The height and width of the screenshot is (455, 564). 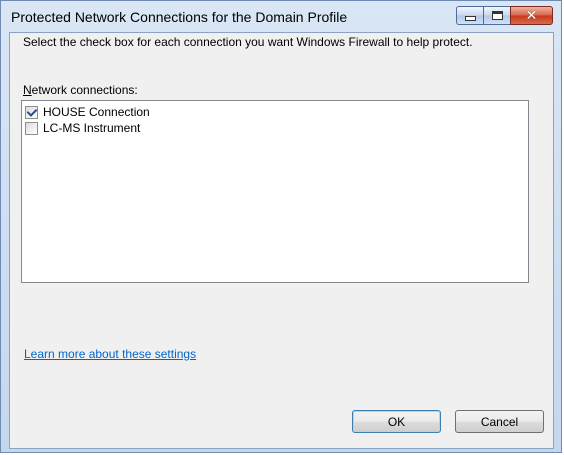 What do you see at coordinates (92, 128) in the screenshot?
I see `connection-label: LC-MS Instrument` at bounding box center [92, 128].